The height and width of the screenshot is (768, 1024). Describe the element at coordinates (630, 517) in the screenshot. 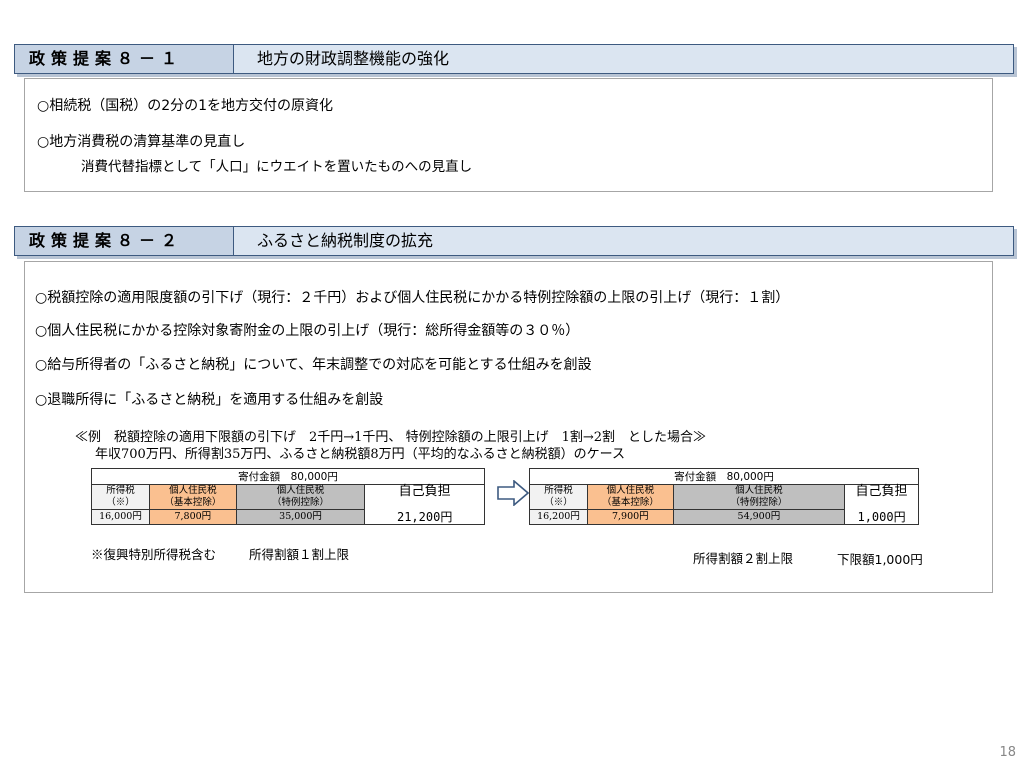

I see `cell-resident-basic-value: 7,900円` at that location.